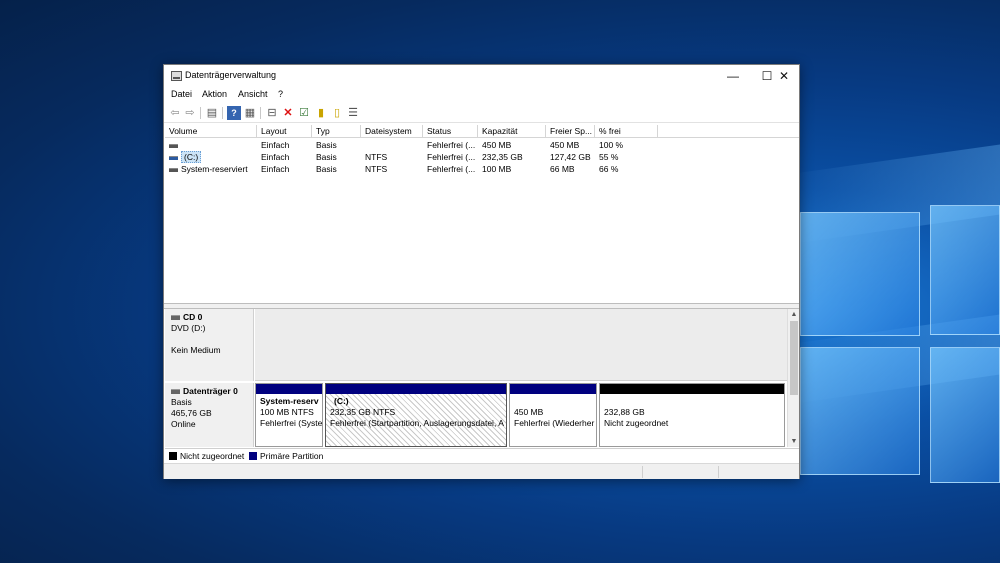 The width and height of the screenshot is (1000, 563). What do you see at coordinates (183, 424) in the screenshot?
I see `disk-state: Online` at bounding box center [183, 424].